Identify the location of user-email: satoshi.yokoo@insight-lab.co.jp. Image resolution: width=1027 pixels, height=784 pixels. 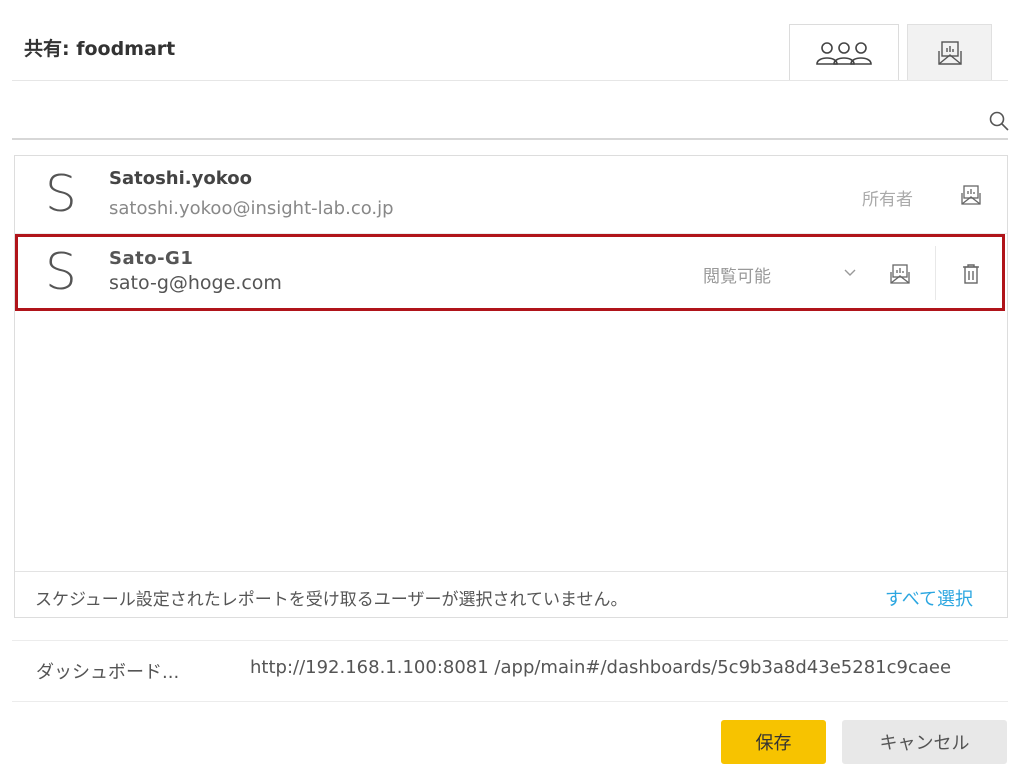
(251, 208).